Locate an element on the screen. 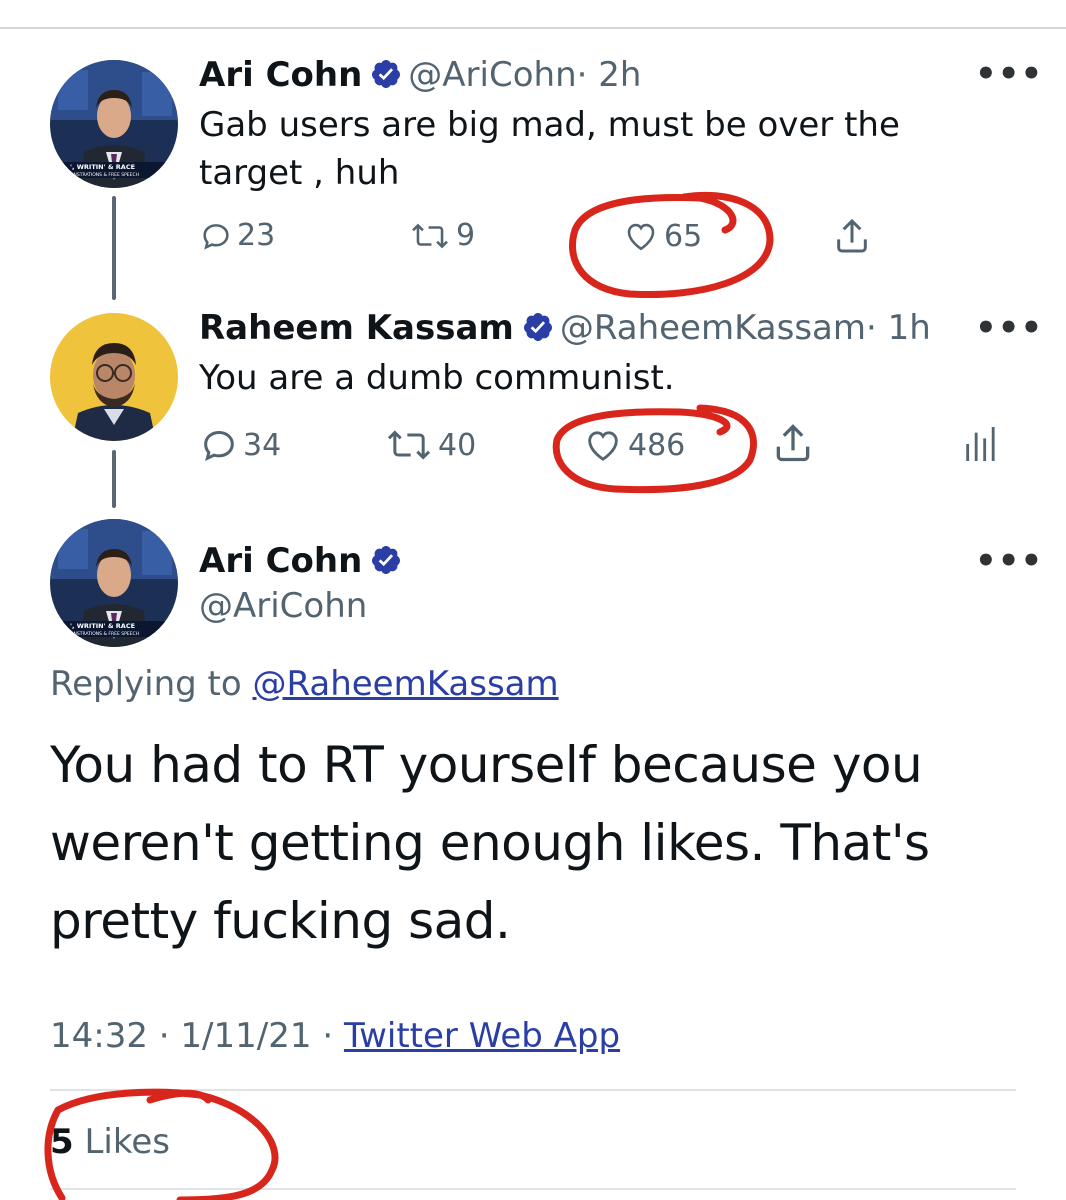 Image resolution: width=1066 pixels, height=1200 pixels. likes-summary: 5 Likes is located at coordinates (110, 1142).